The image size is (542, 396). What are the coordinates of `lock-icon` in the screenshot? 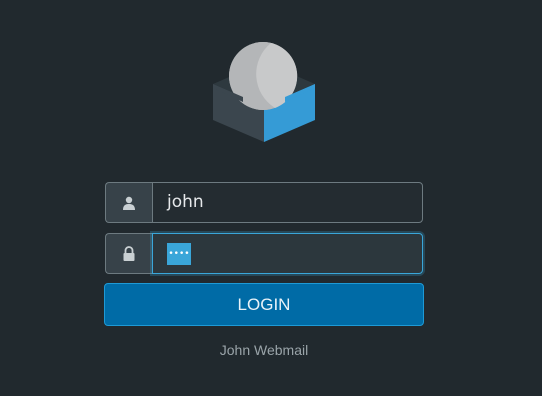 It's located at (129, 253).